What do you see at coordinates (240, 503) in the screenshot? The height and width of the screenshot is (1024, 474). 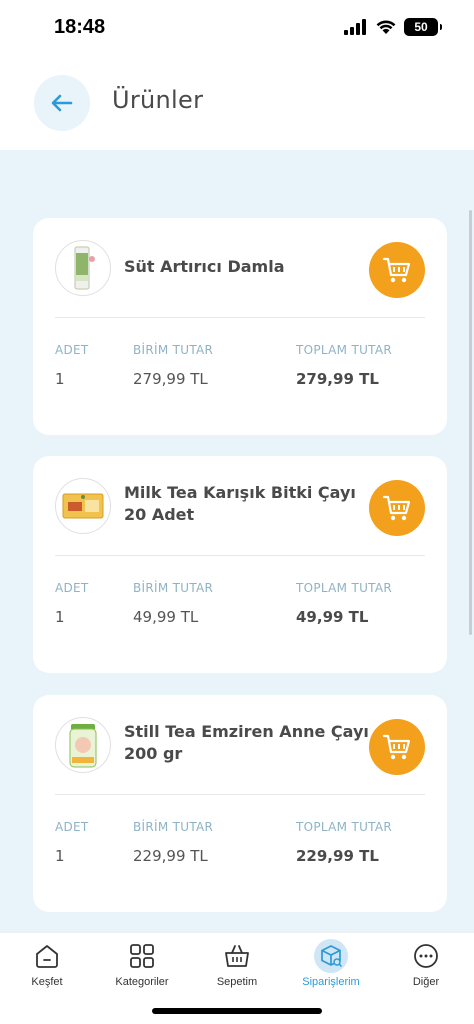 I see `product-name: Milk Tea Karışık Bitki Çayı 20 Adet` at bounding box center [240, 503].